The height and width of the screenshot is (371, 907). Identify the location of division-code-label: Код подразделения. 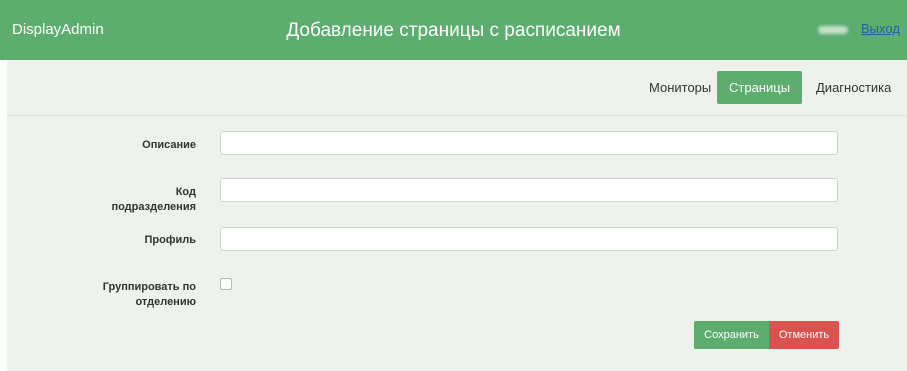
(101, 200).